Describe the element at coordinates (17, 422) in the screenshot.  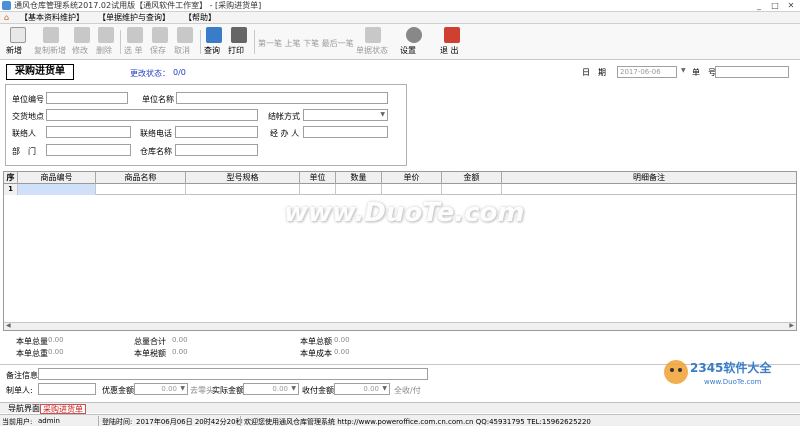
I see `current-user-label: 当前用户:` at that location.